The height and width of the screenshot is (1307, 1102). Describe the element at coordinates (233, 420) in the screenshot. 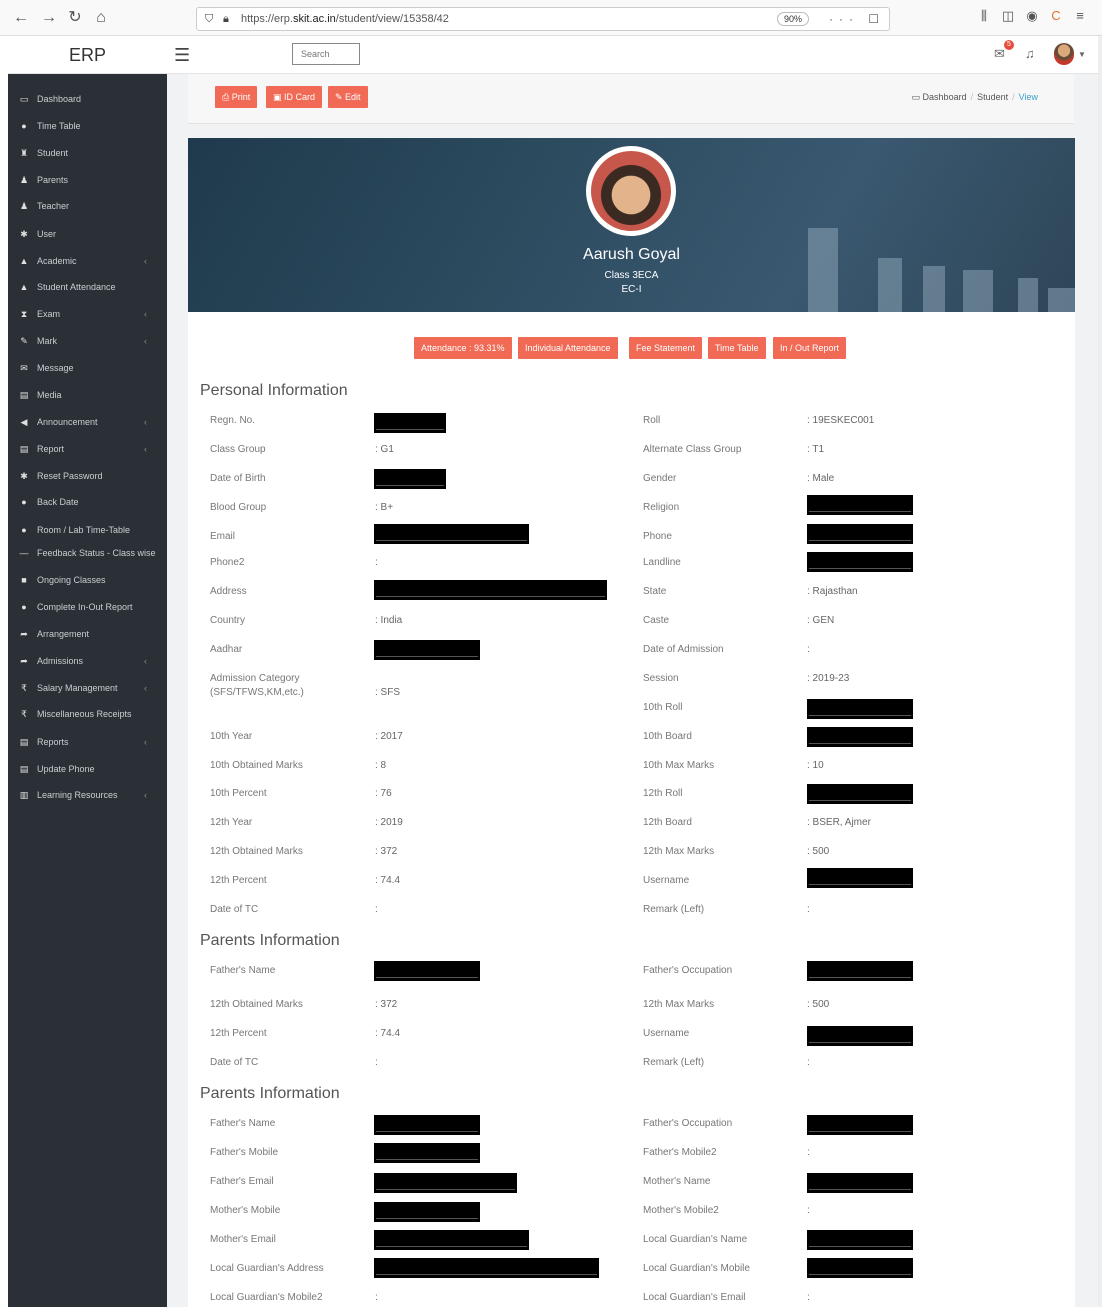

I see `field-label: Regn. No.` at that location.